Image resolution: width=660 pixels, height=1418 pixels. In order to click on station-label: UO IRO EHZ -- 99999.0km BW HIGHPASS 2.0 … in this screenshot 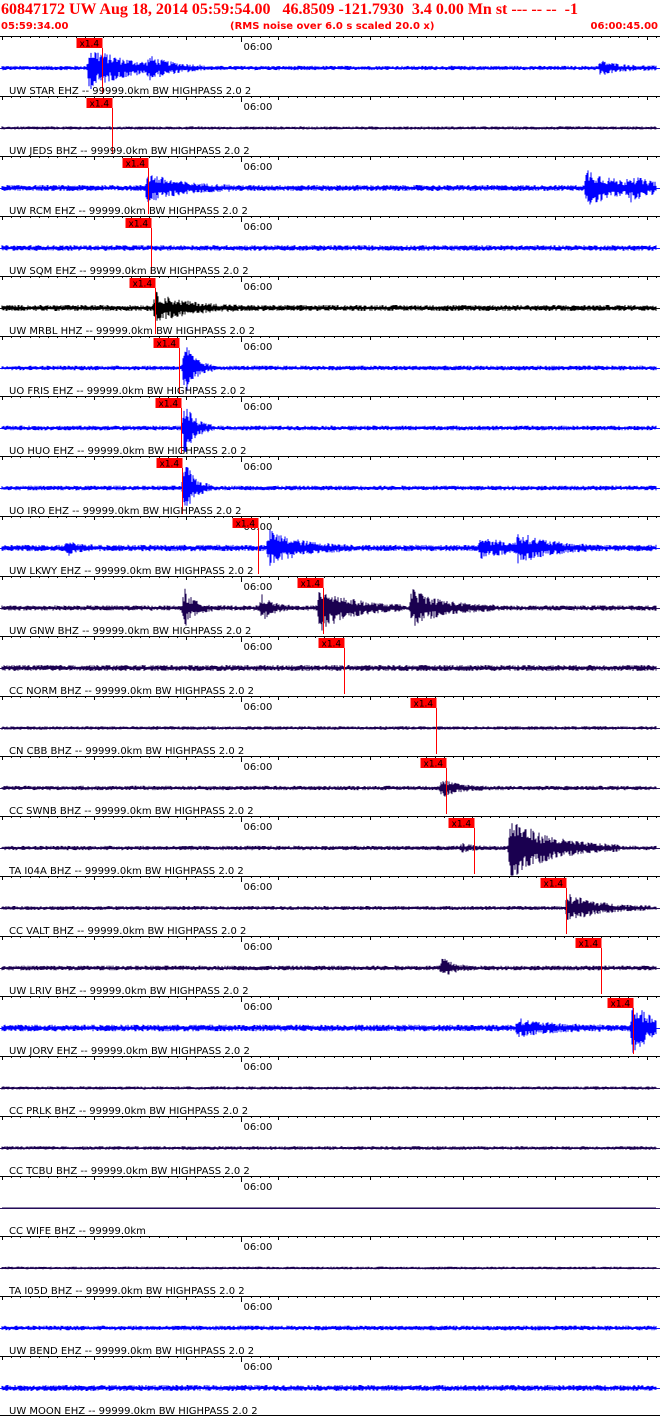, I will do `click(125, 511)`.